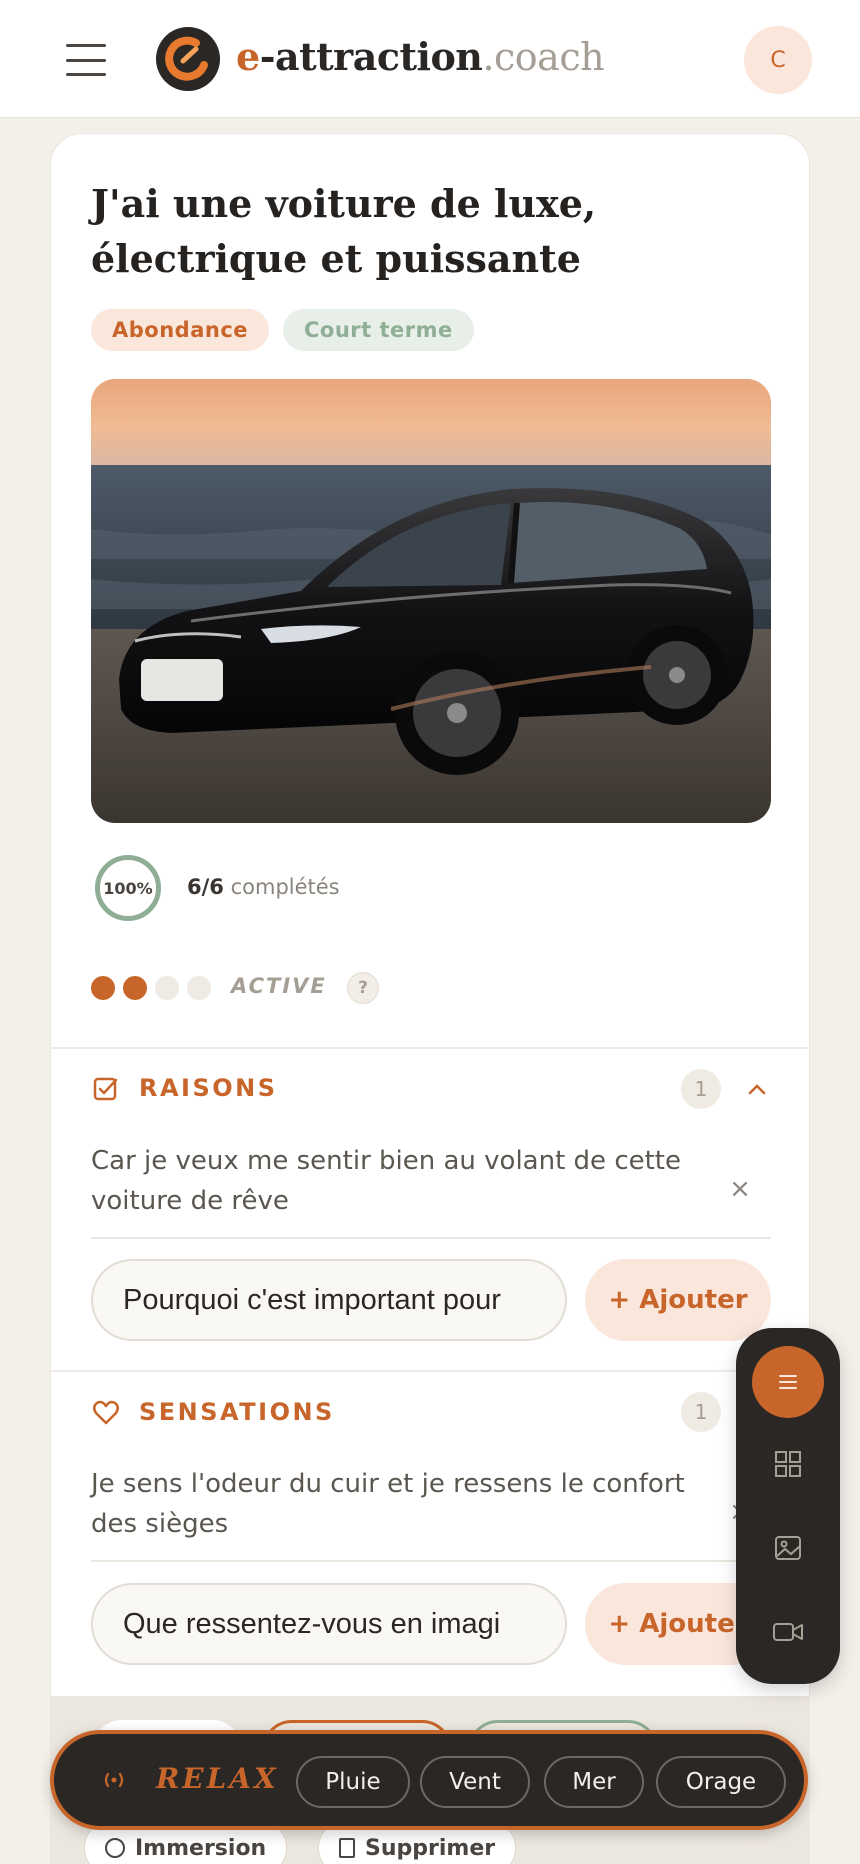 This screenshot has height=1864, width=860. What do you see at coordinates (594, 1782) in the screenshot?
I see `sound-mer-button: Mer` at bounding box center [594, 1782].